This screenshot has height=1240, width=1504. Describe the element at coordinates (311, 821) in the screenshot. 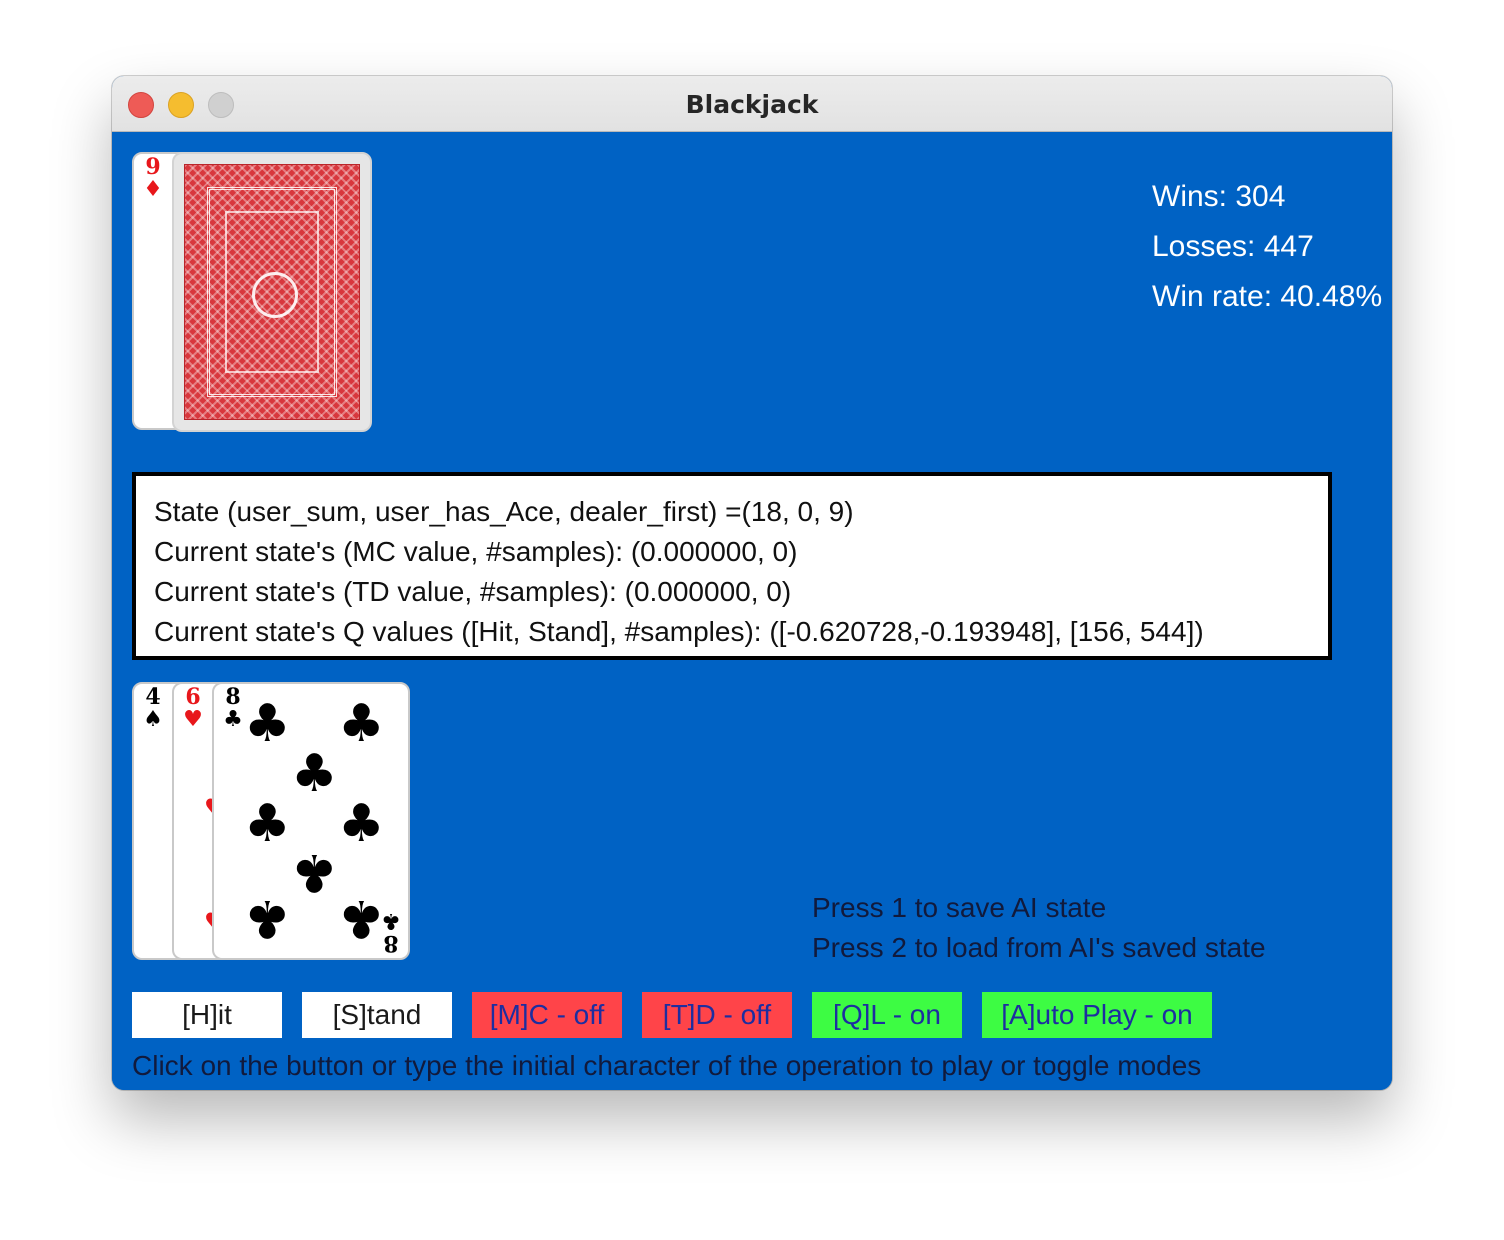

I see `player-card-eight-of-clubs: 8 ♣ ♣ ♣ ♣ ♣ ♣ ♣ ♣ ♣ 8 ♣` at that location.